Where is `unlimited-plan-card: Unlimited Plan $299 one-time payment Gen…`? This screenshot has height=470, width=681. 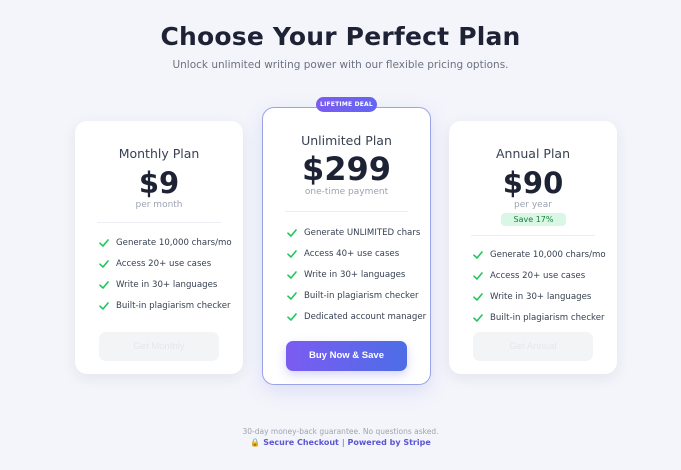 unlimited-plan-card: Unlimited Plan $299 one-time payment Gen… is located at coordinates (346, 246).